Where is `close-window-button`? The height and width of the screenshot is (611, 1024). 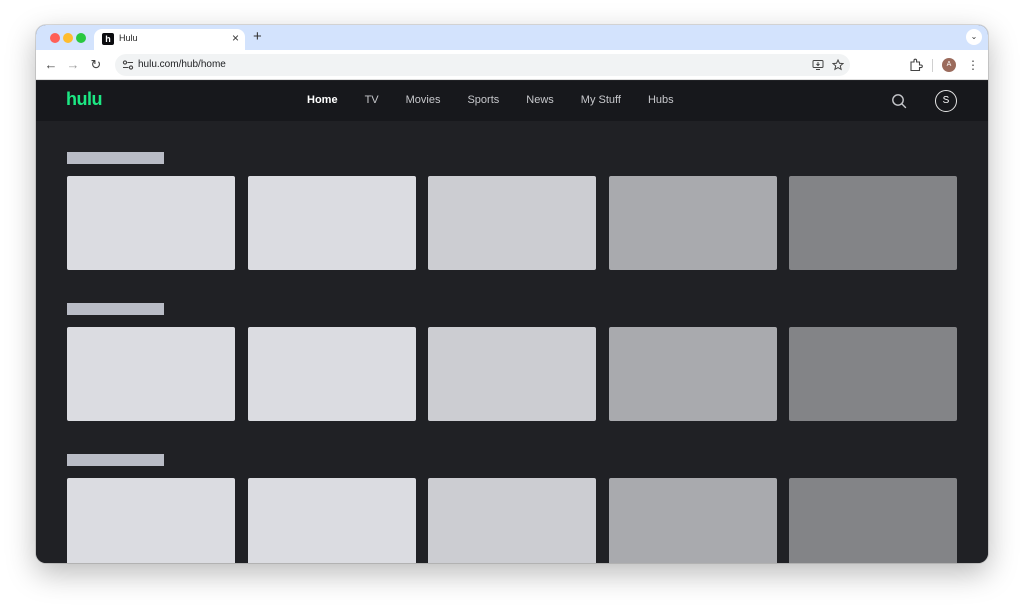
close-window-button is located at coordinates (55, 38).